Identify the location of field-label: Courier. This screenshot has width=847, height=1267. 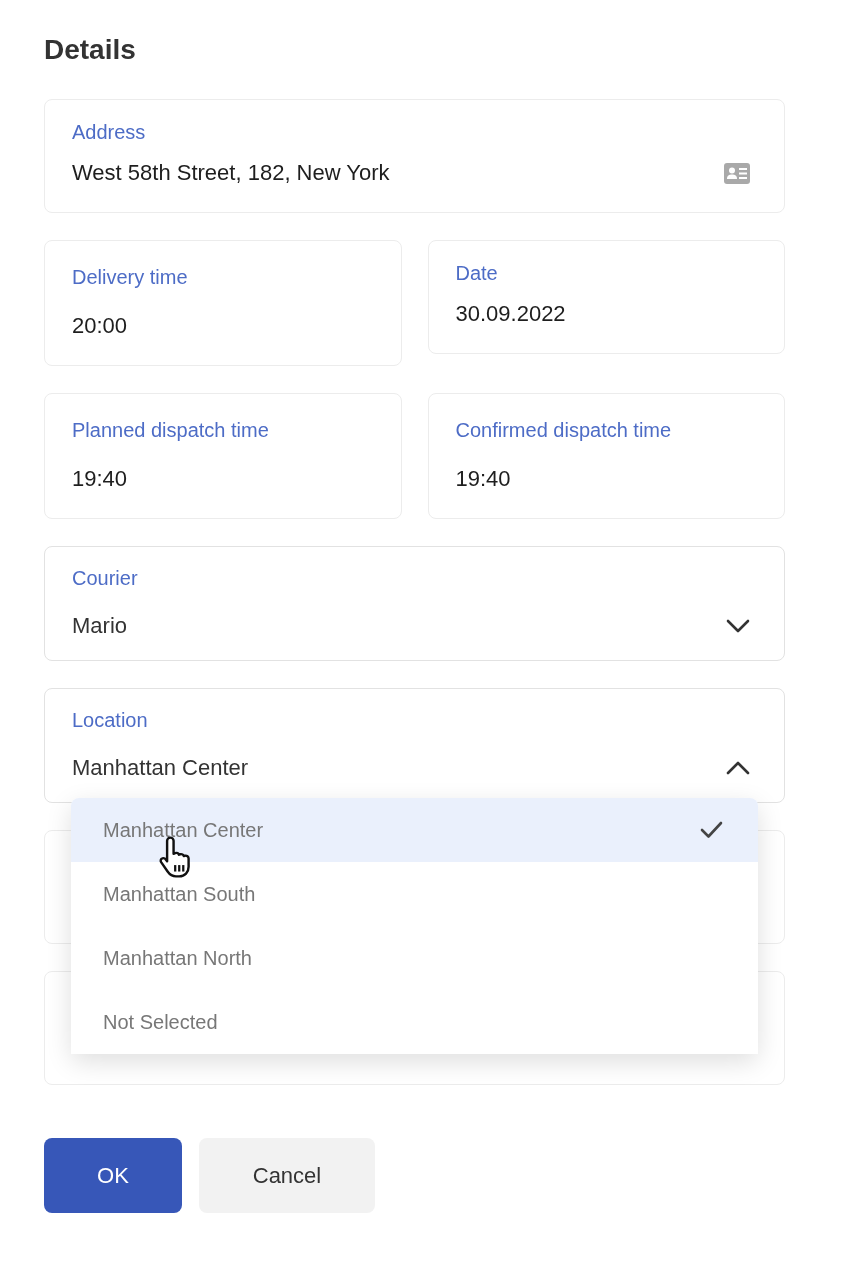
(105, 578).